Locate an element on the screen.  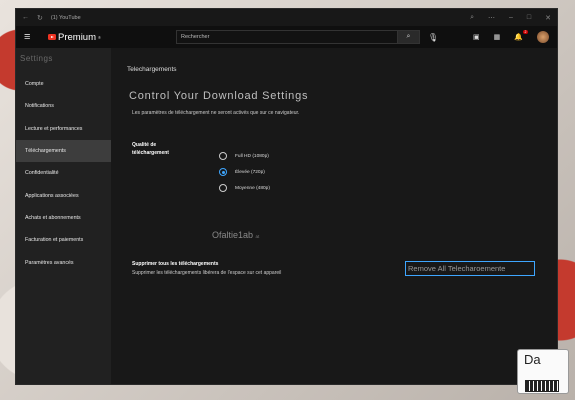
option-label: Élevée (720p) is located at coordinates (250, 172).